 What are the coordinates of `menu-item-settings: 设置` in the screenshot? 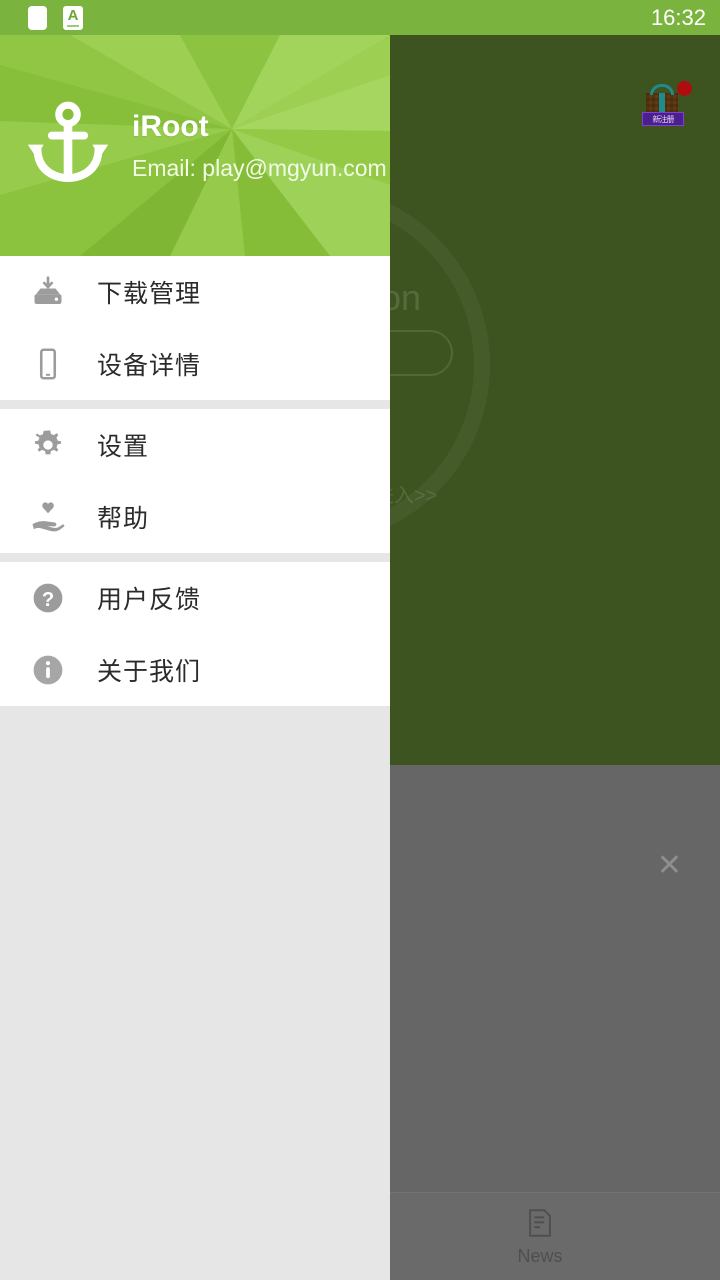 It's located at (195, 445).